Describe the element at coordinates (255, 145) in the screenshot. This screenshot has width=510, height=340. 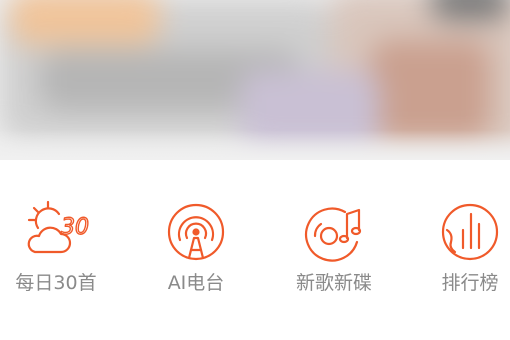
I see `banner-fade` at that location.